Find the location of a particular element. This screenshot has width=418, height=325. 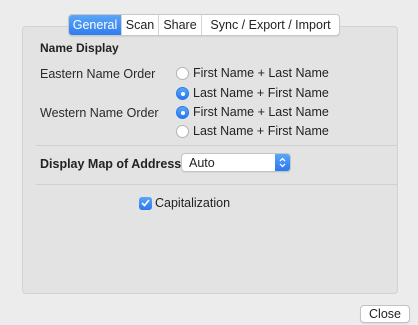

capitalization-label: Capitalization is located at coordinates (193, 203).